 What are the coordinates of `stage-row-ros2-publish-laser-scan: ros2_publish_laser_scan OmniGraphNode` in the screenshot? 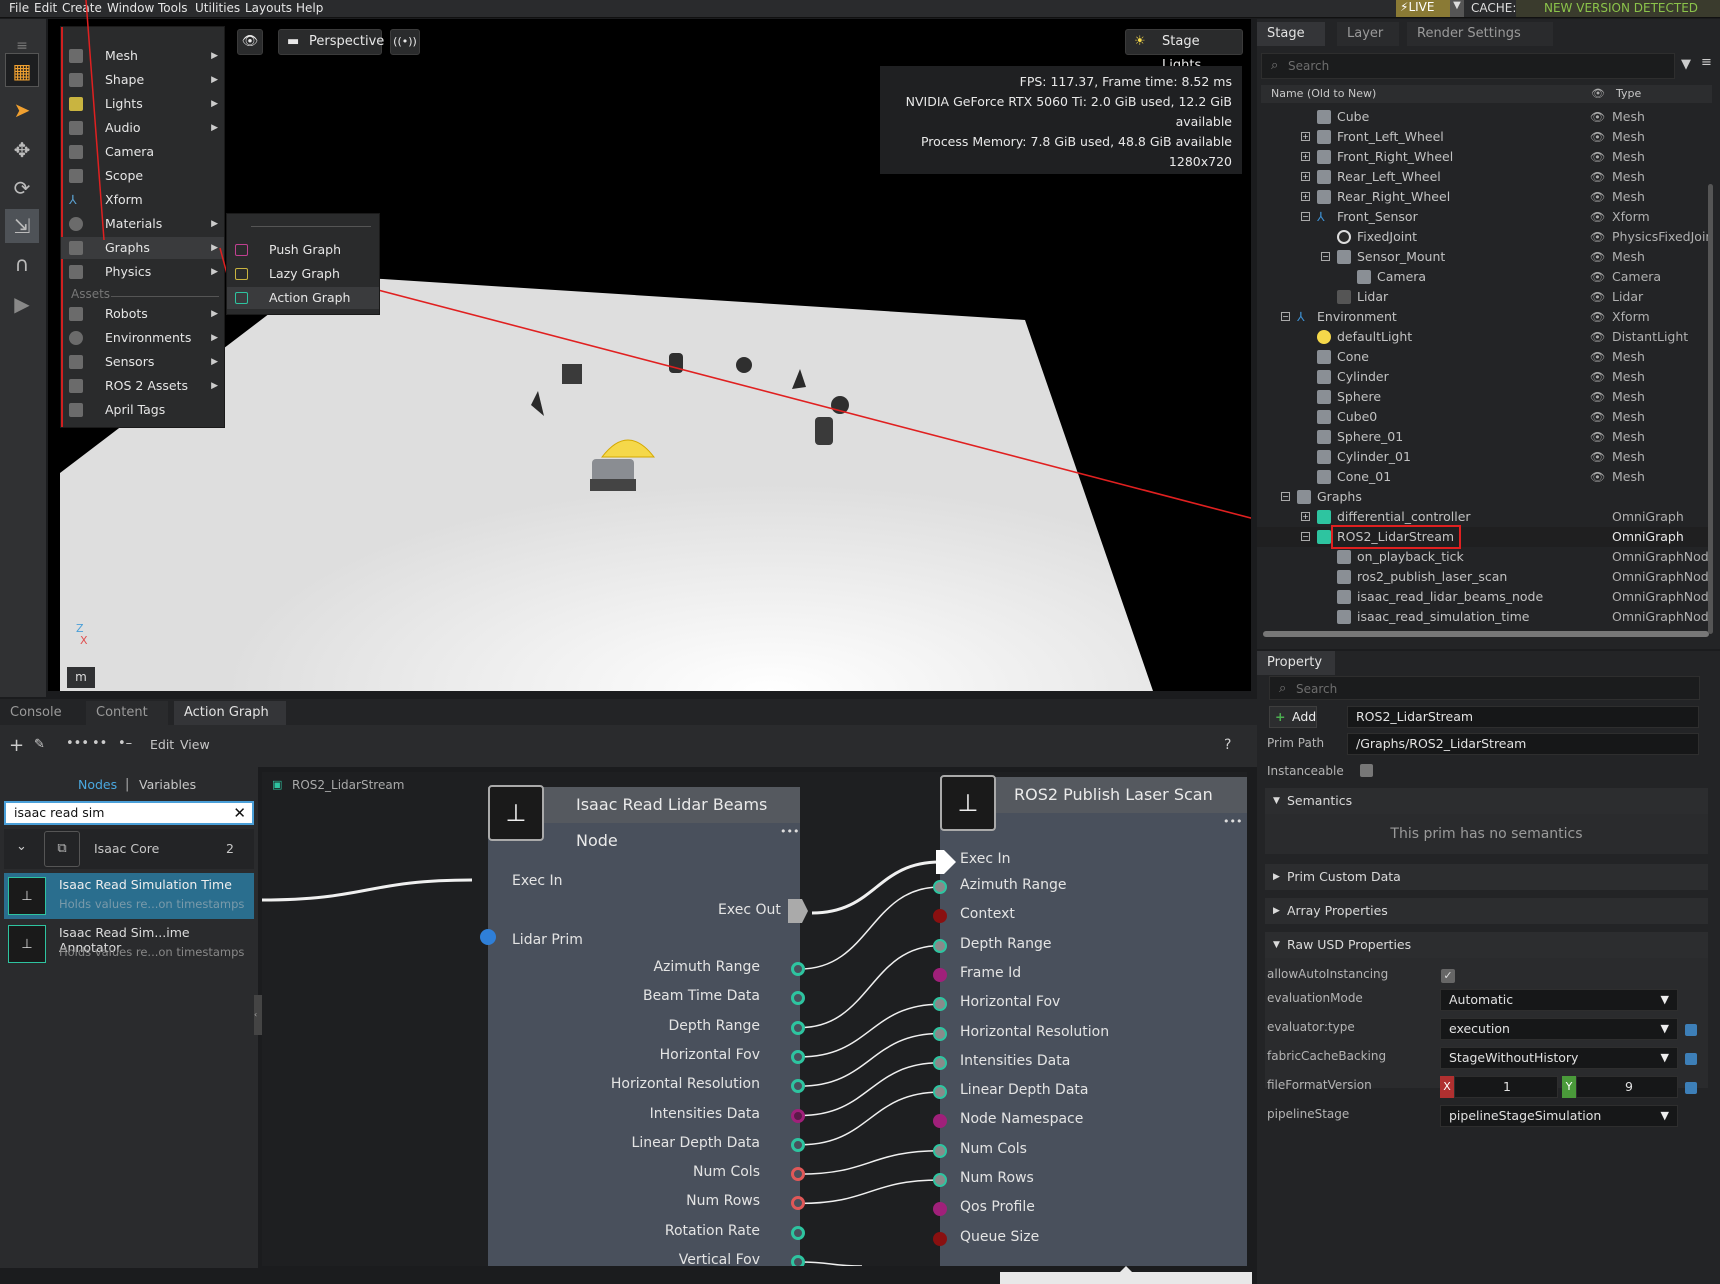 It's located at (1484, 577).